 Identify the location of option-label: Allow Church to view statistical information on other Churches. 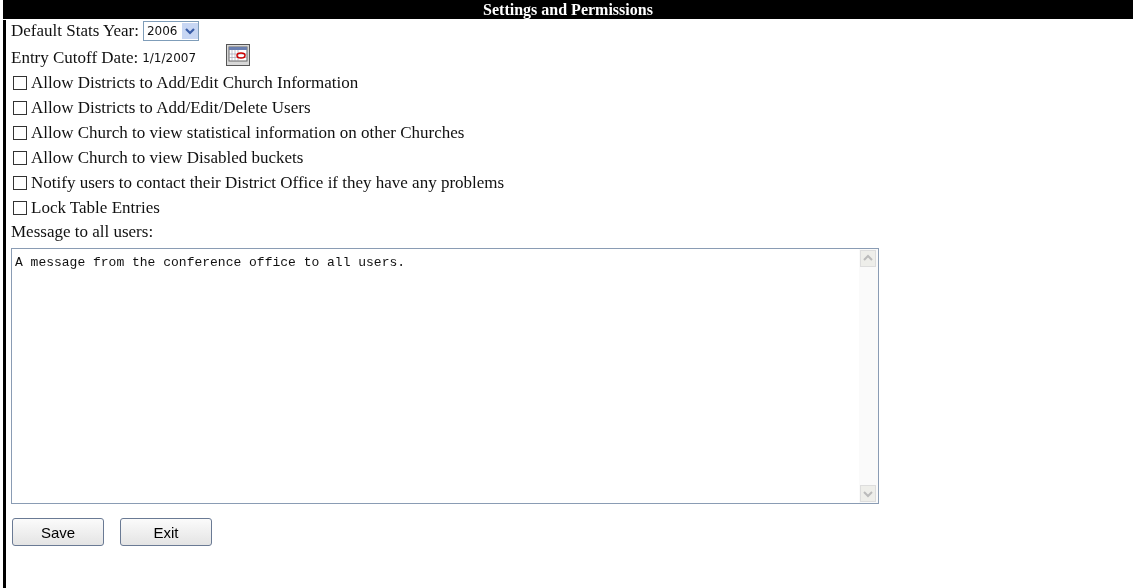
(248, 132).